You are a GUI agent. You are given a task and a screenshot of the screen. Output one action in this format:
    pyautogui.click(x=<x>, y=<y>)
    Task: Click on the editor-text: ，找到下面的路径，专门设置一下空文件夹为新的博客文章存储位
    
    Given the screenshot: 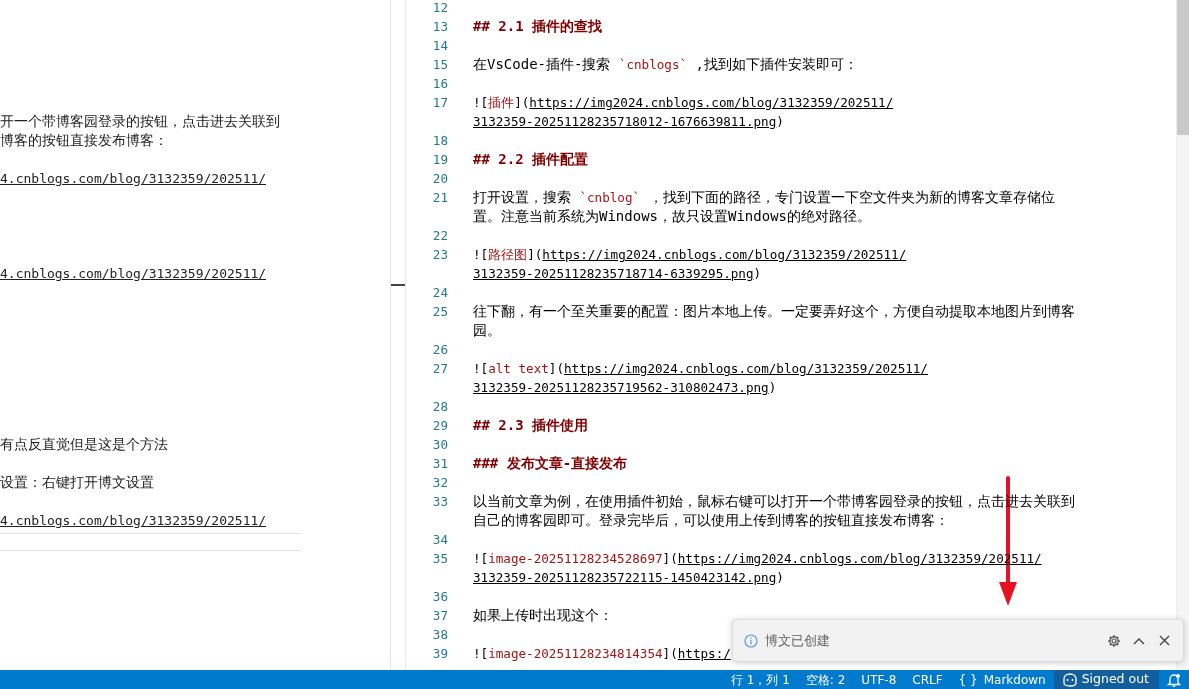 What is the action you would take?
    pyautogui.click(x=851, y=197)
    